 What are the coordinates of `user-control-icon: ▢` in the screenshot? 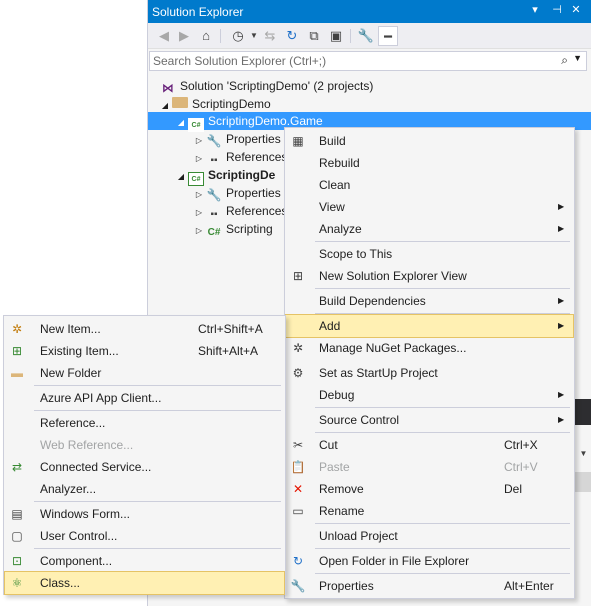 It's located at (17, 536).